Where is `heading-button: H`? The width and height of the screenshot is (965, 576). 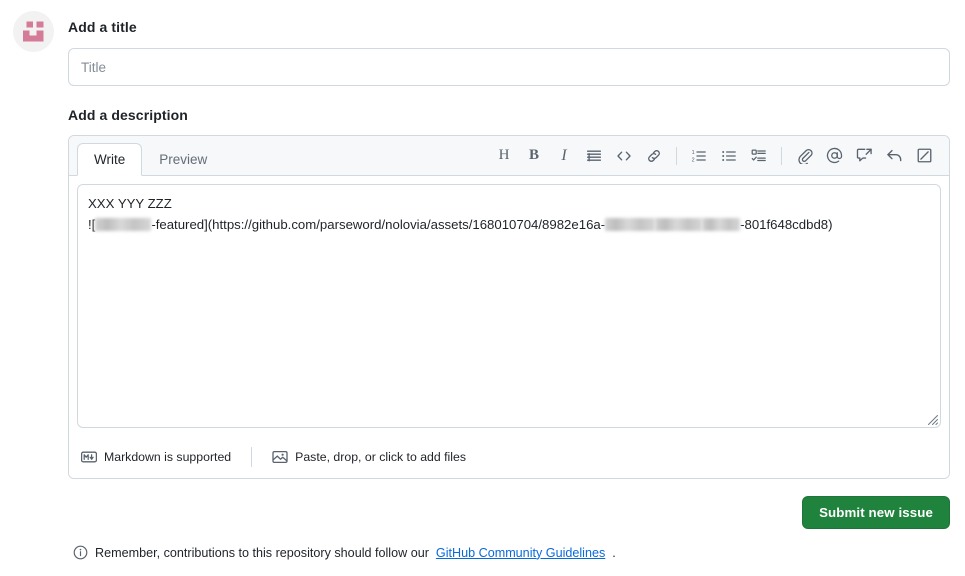
heading-button: H is located at coordinates (504, 156).